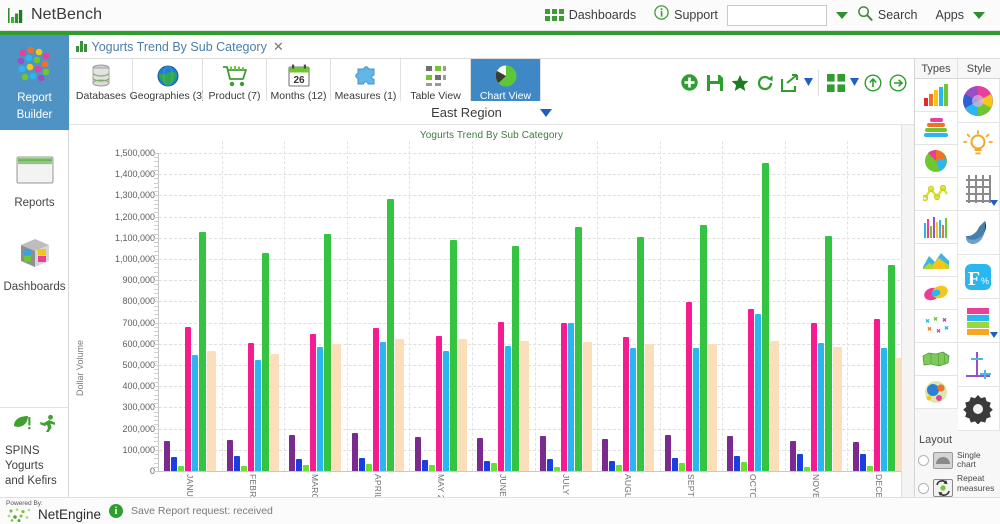 The width and height of the screenshot is (1000, 524). What do you see at coordinates (978, 101) in the screenshot?
I see `style-color-wheel-icon` at bounding box center [978, 101].